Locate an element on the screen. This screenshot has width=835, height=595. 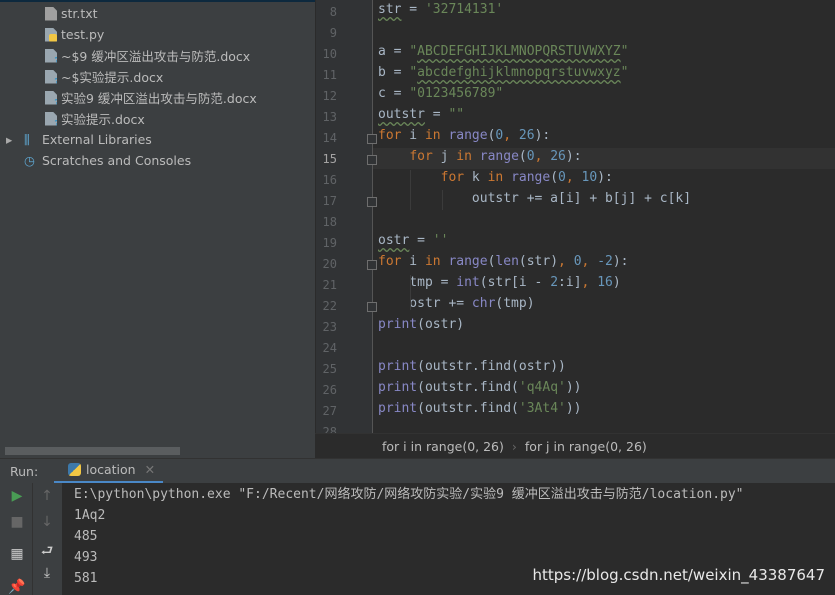
code-line: c = "0123456789" is located at coordinates (440, 96).